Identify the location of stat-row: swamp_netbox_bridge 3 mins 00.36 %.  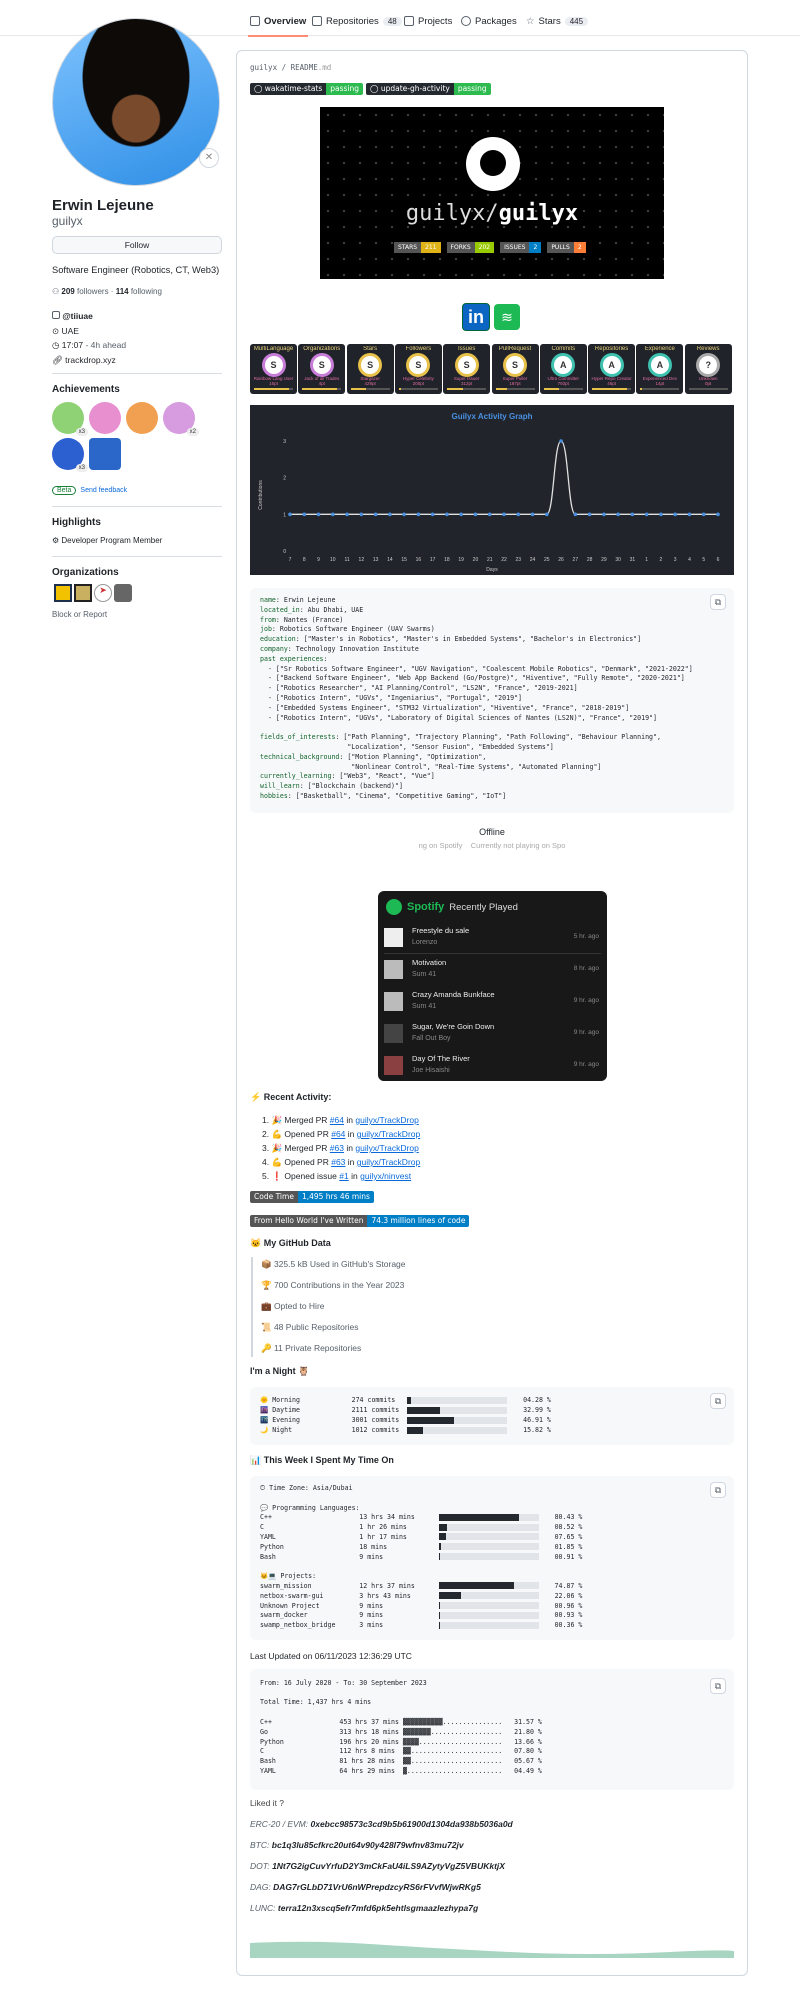
(421, 1625).